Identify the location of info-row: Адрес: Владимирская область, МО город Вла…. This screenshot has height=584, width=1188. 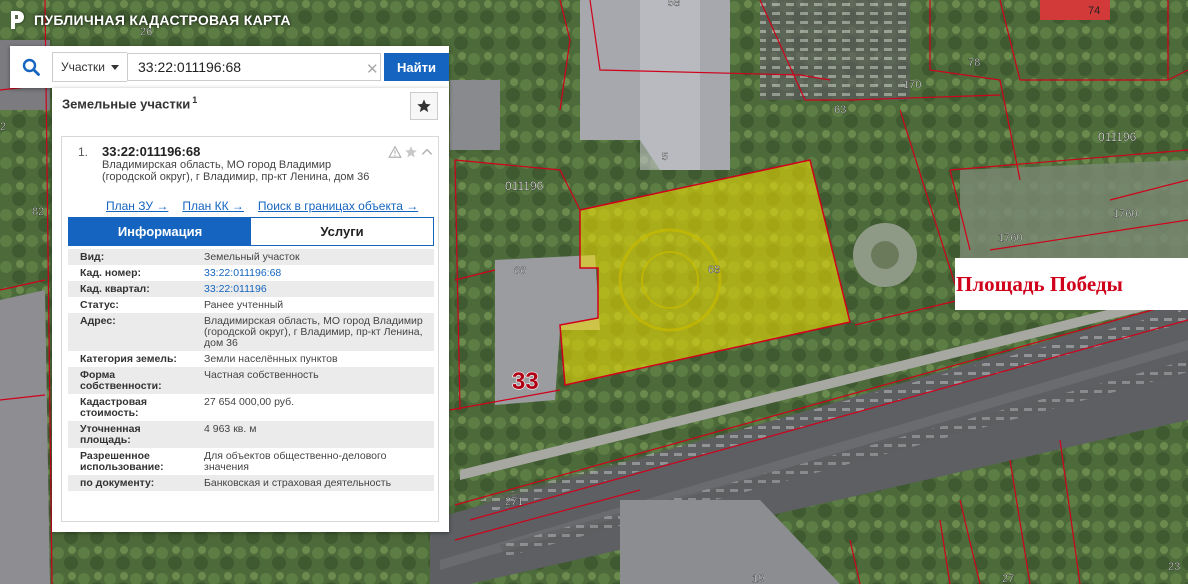
(251, 332).